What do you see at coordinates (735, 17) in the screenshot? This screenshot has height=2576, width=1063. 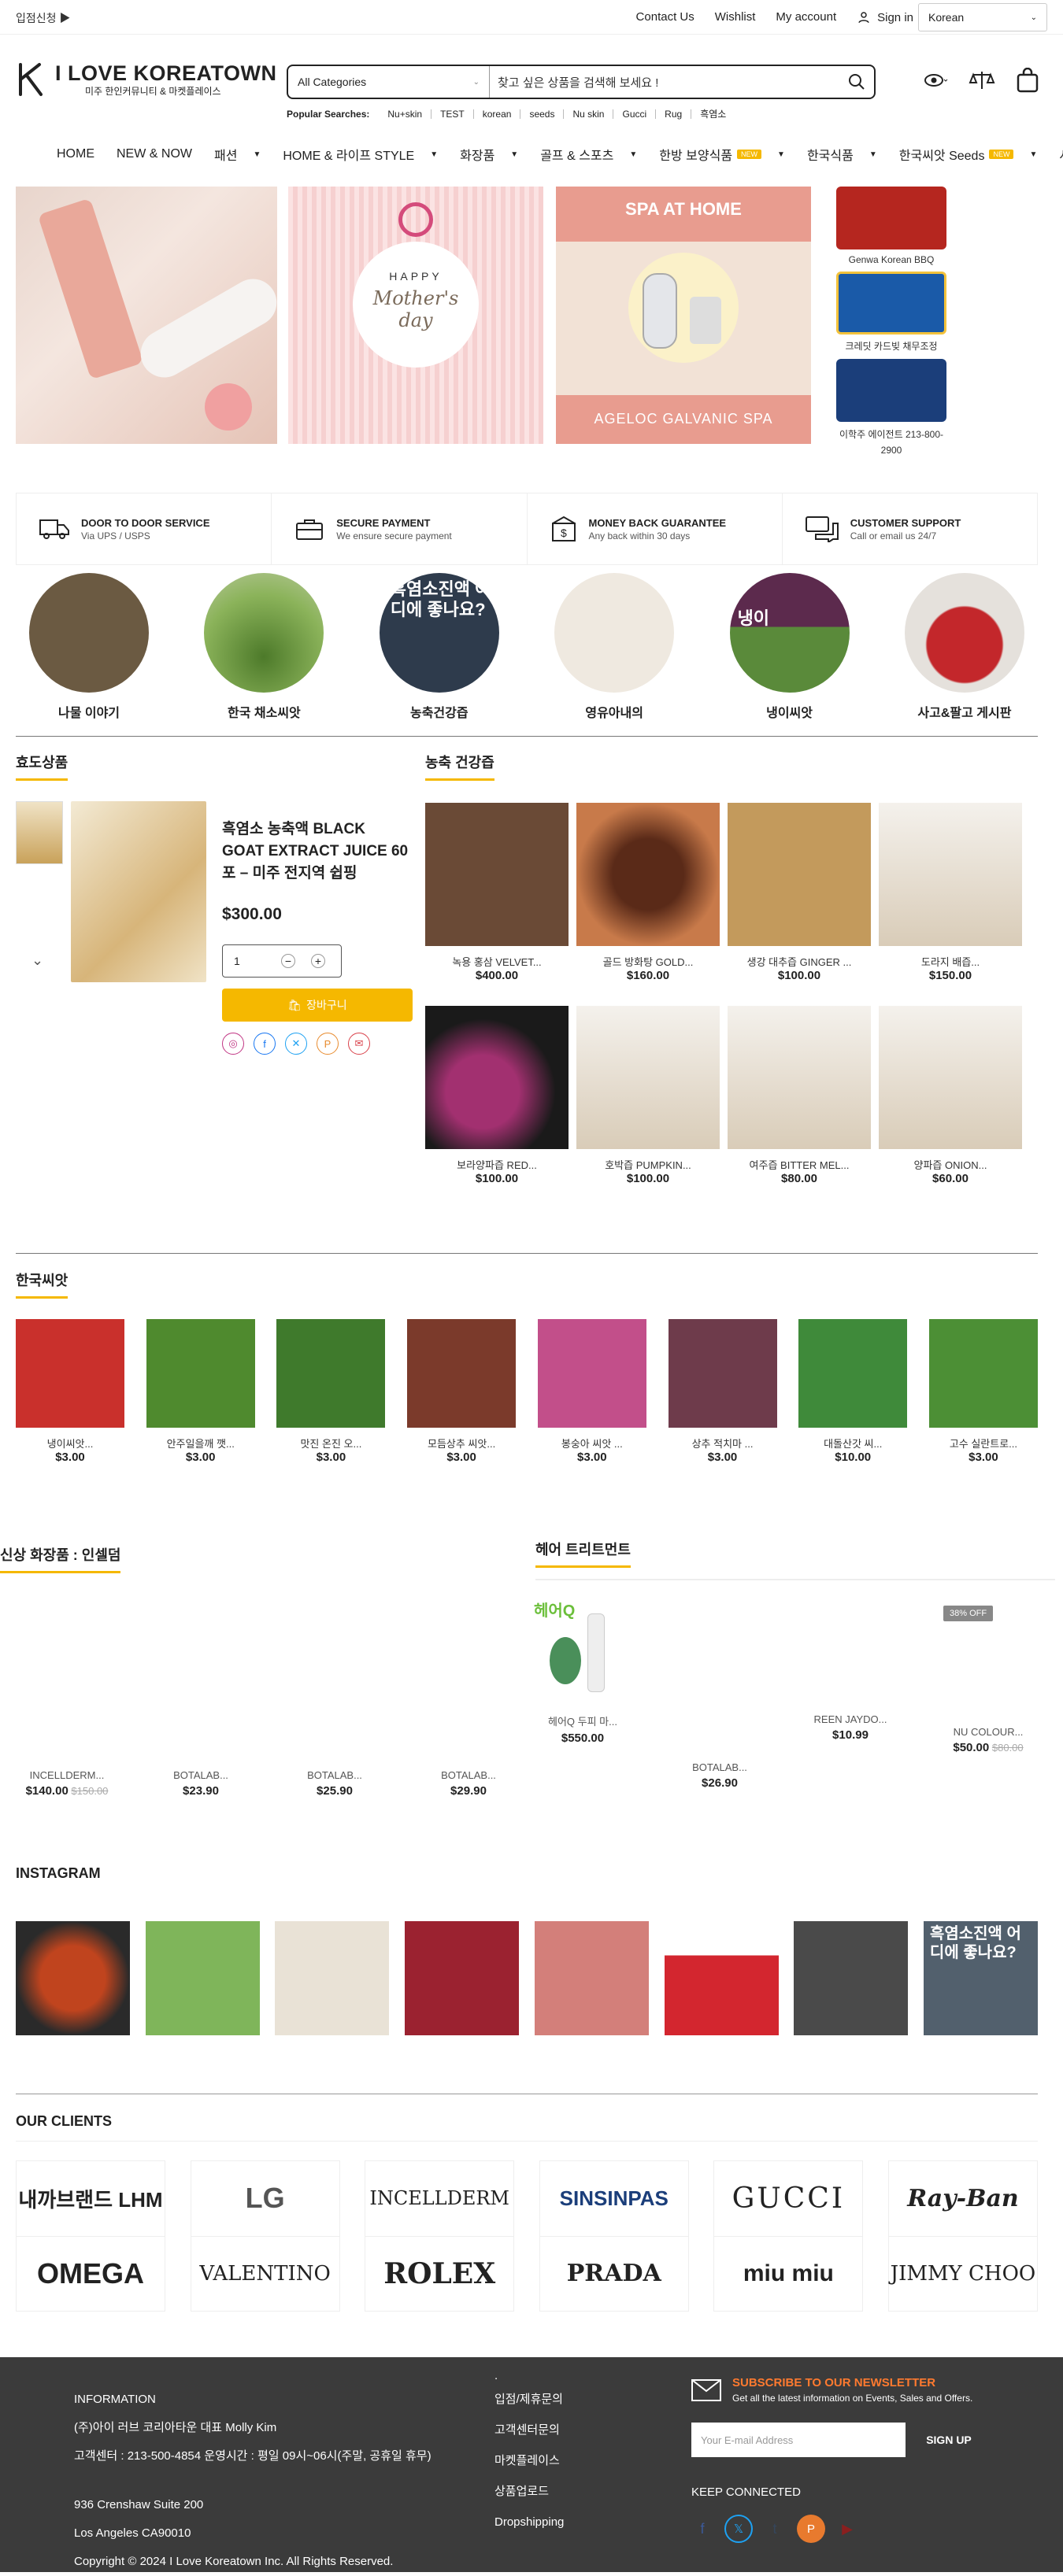 I see `wishlist-link: Wishlist` at bounding box center [735, 17].